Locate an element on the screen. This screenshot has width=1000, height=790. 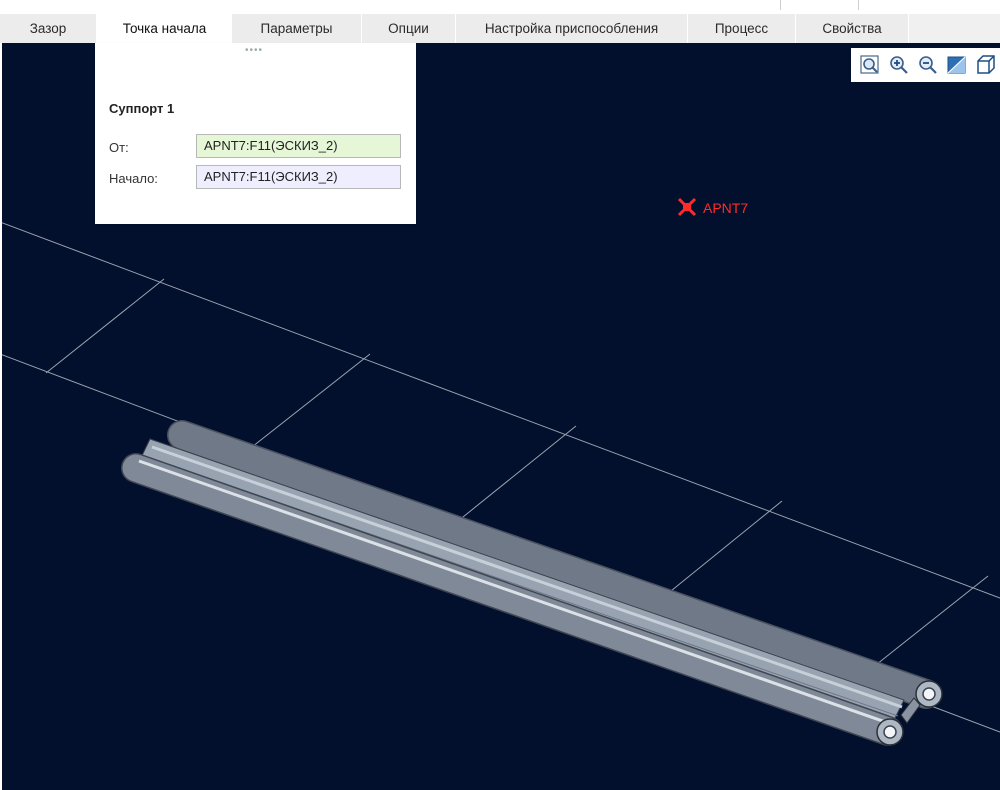
tab-options: Опции is located at coordinates (409, 28).